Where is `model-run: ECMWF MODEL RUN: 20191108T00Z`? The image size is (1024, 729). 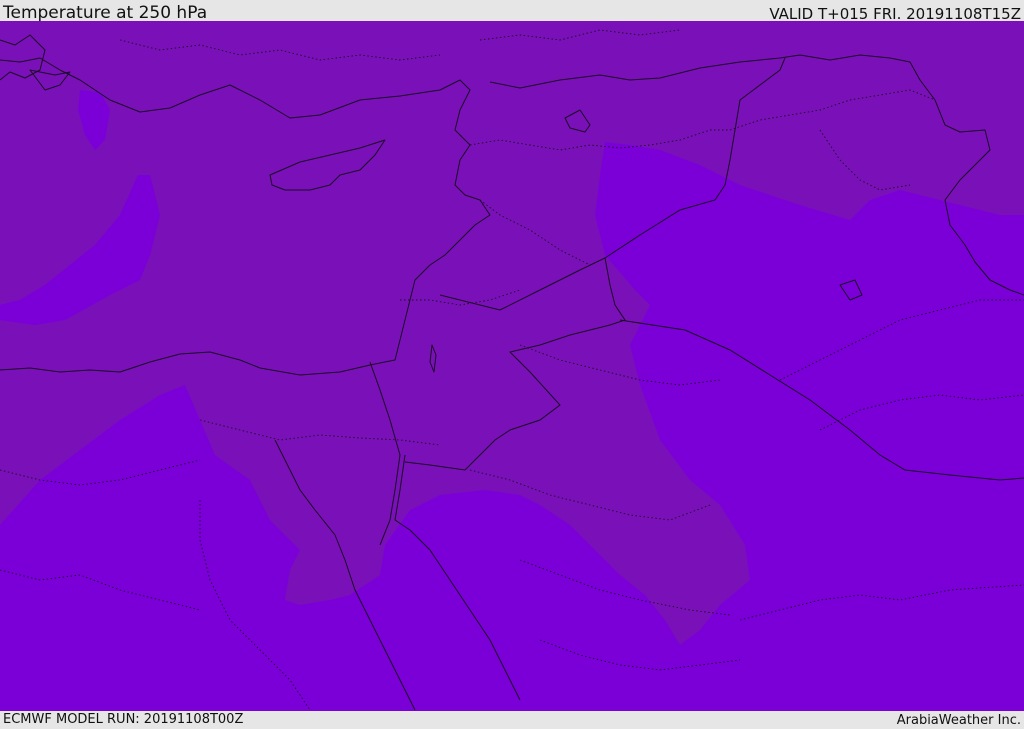
model-run: ECMWF MODEL RUN: 20191108T00Z is located at coordinates (123, 719).